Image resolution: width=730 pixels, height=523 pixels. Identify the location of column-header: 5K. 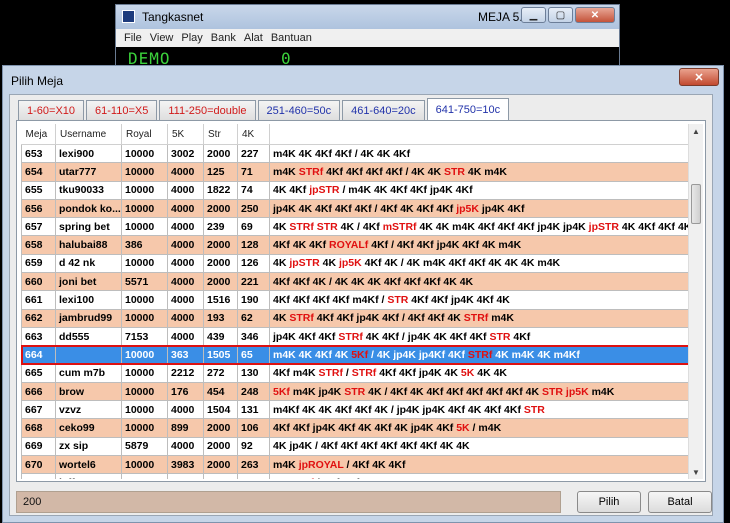
(185, 134).